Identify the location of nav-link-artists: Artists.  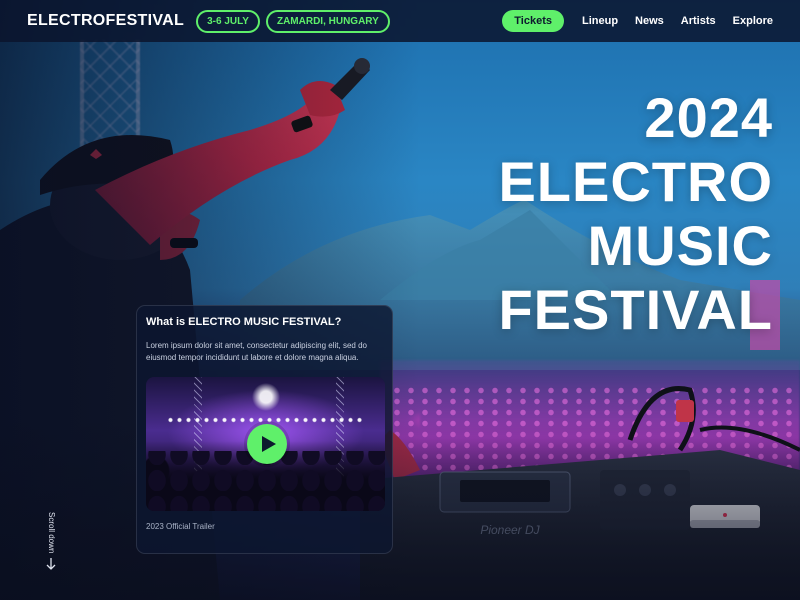
(698, 21).